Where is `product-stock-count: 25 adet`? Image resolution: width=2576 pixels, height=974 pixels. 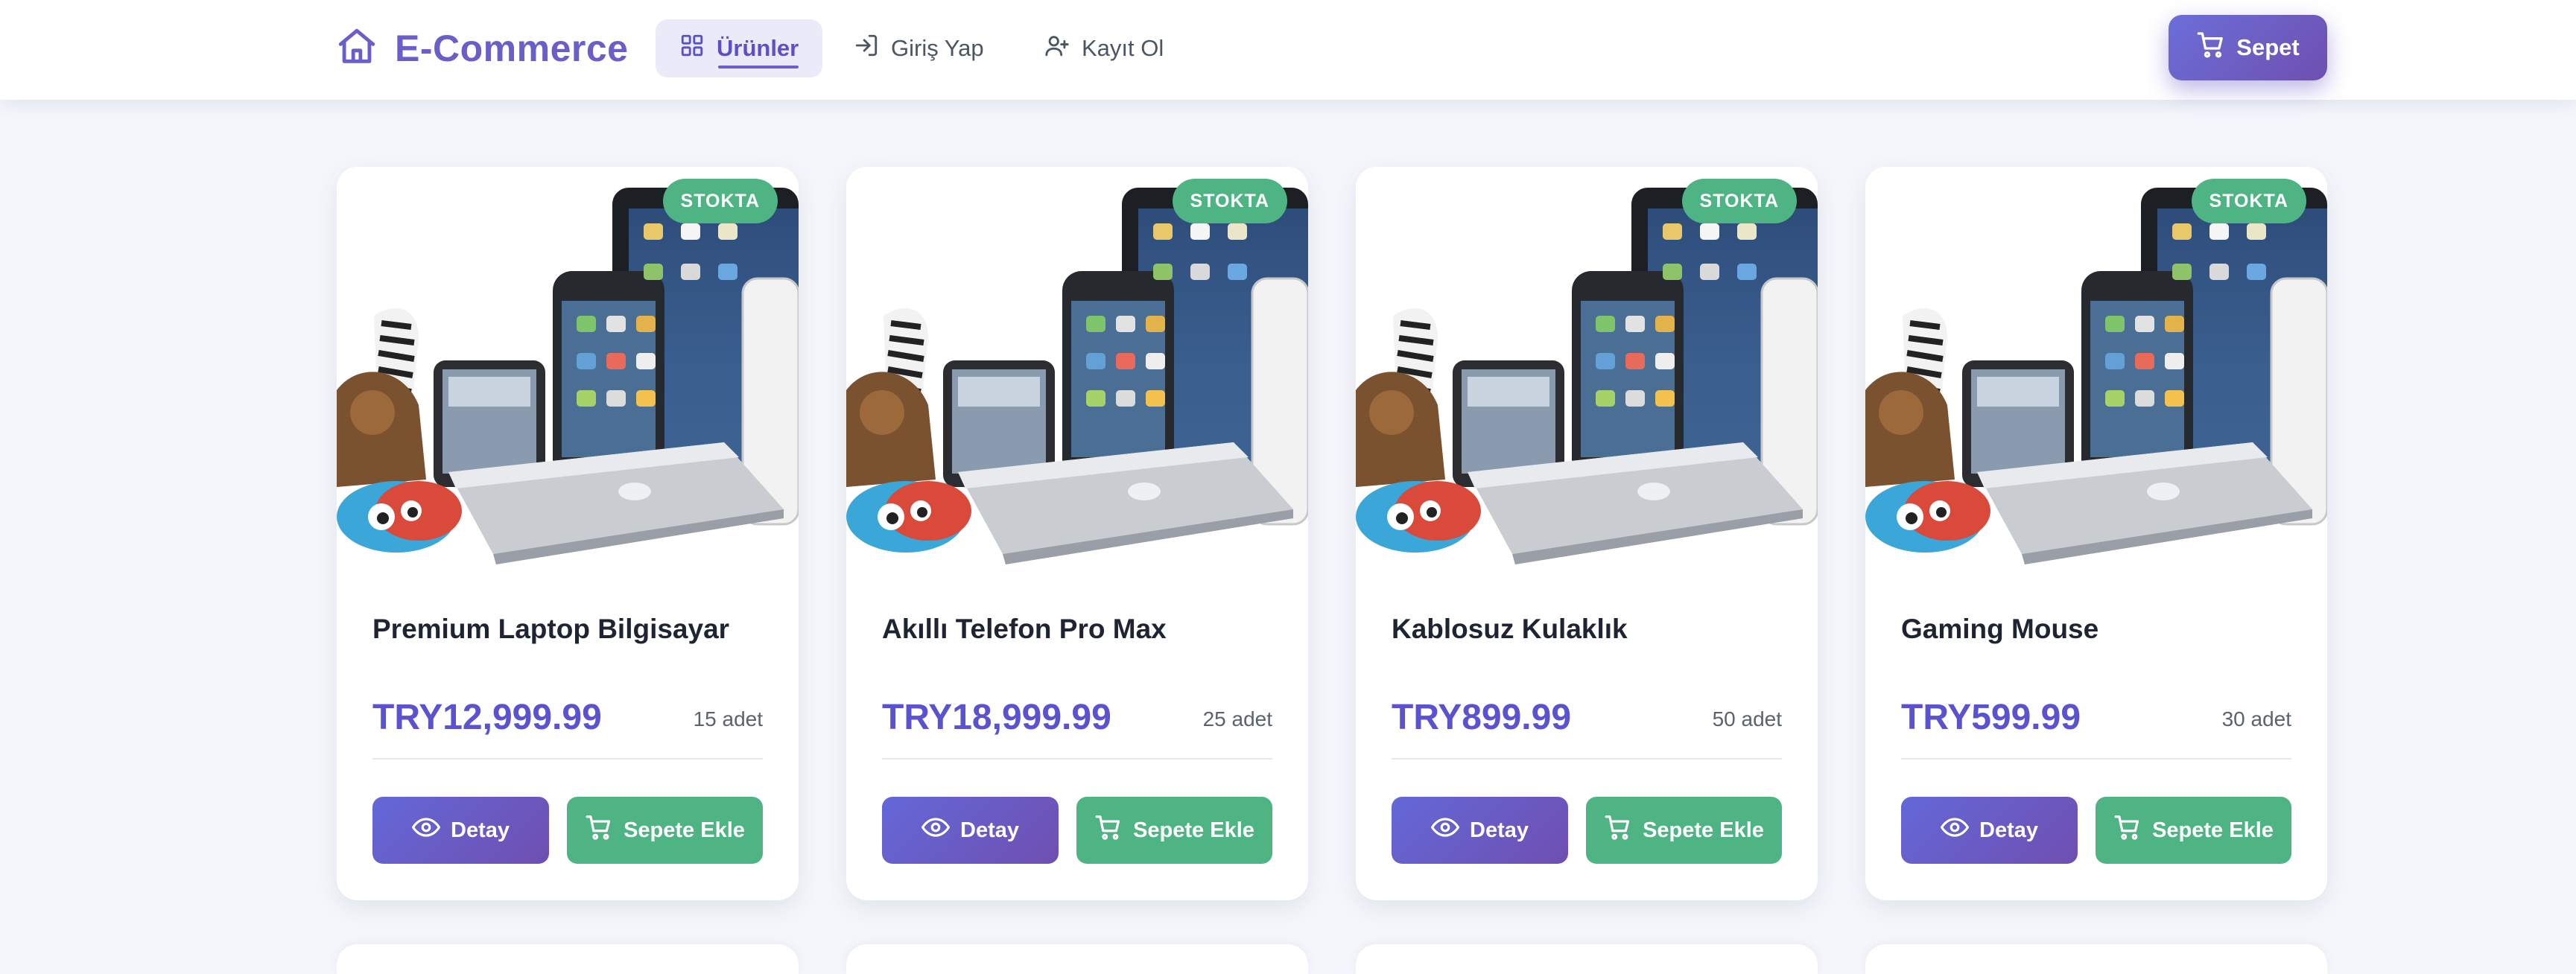 product-stock-count: 25 adet is located at coordinates (1237, 719).